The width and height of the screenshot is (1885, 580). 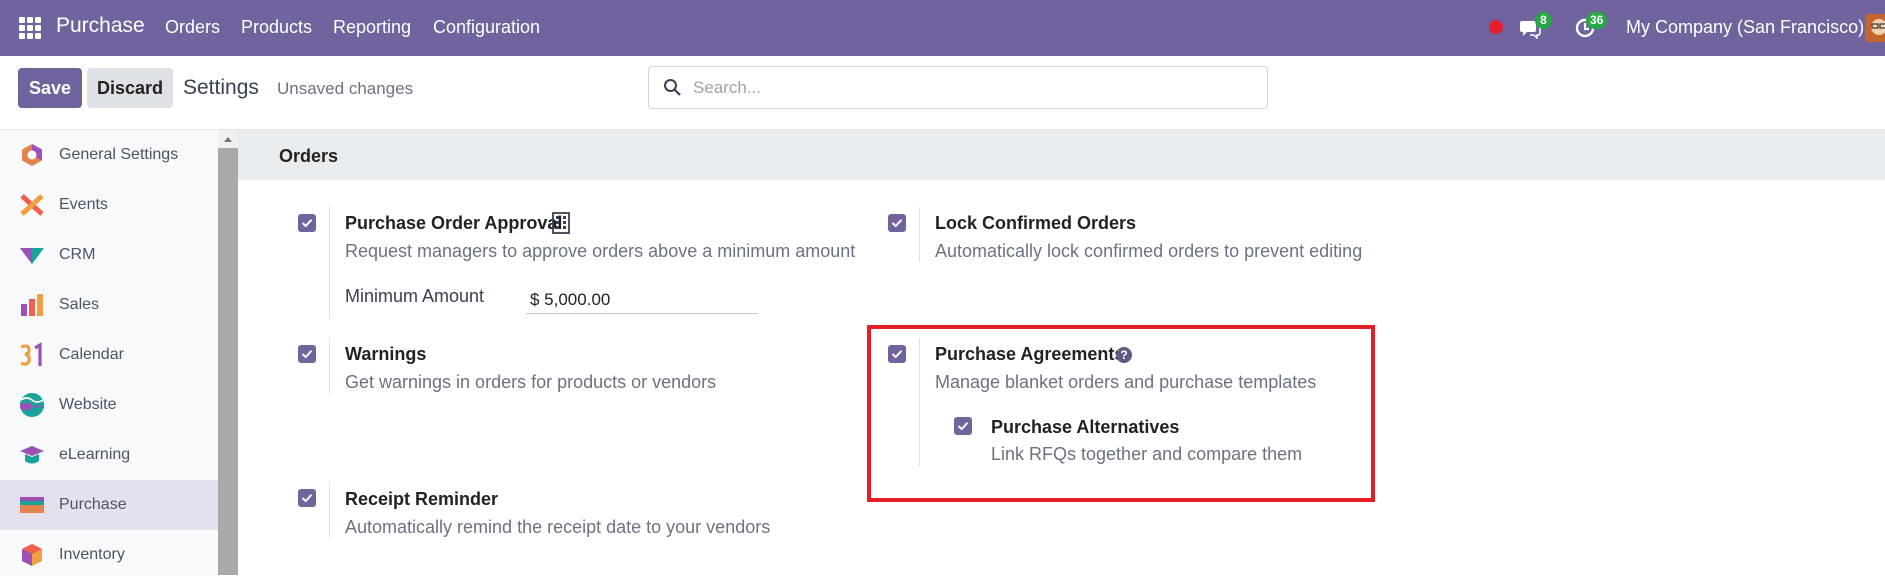 I want to click on website-icon, so click(x=32, y=405).